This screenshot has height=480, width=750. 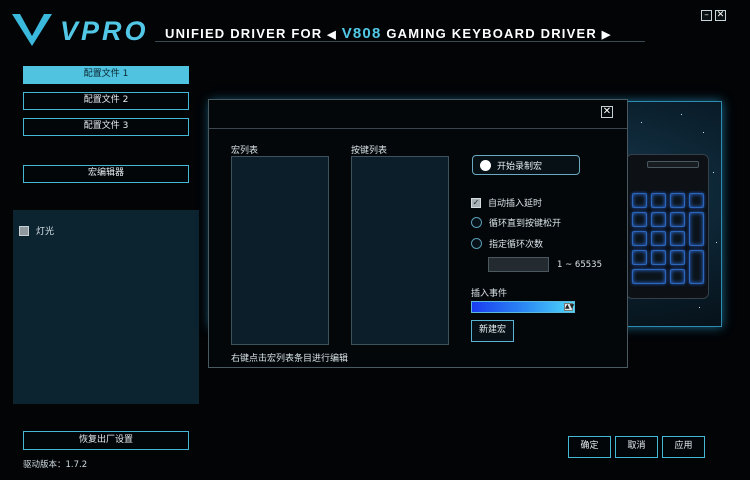 I want to click on start-recording-button: 开始录制宏, so click(x=526, y=165).